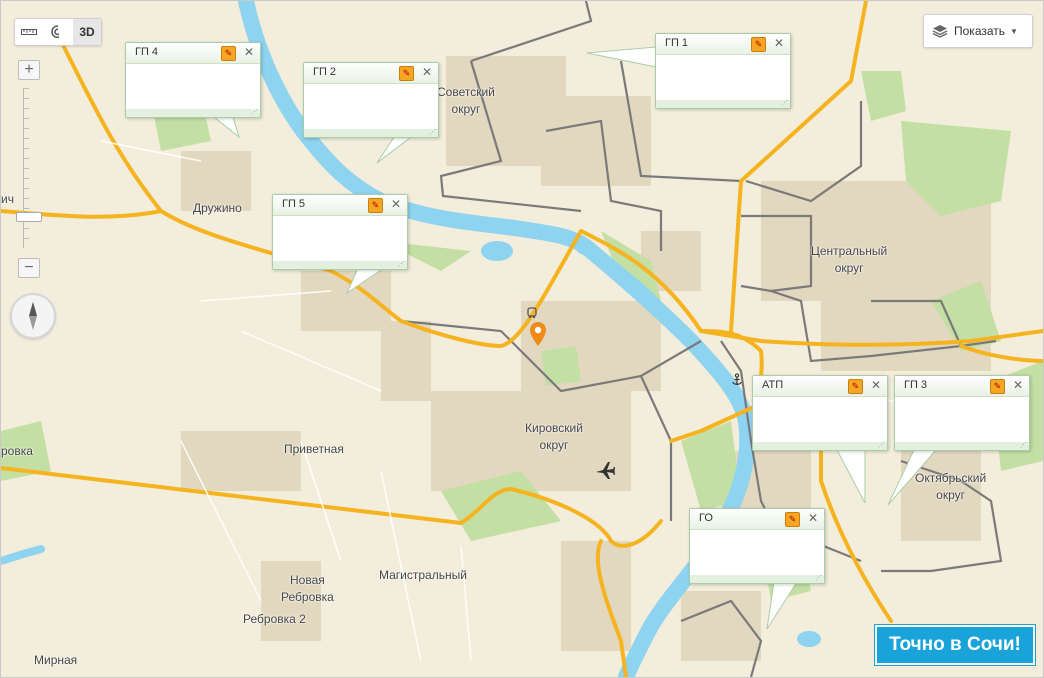  Describe the element at coordinates (29, 70) in the screenshot. I see `zoom-in-button: +` at that location.